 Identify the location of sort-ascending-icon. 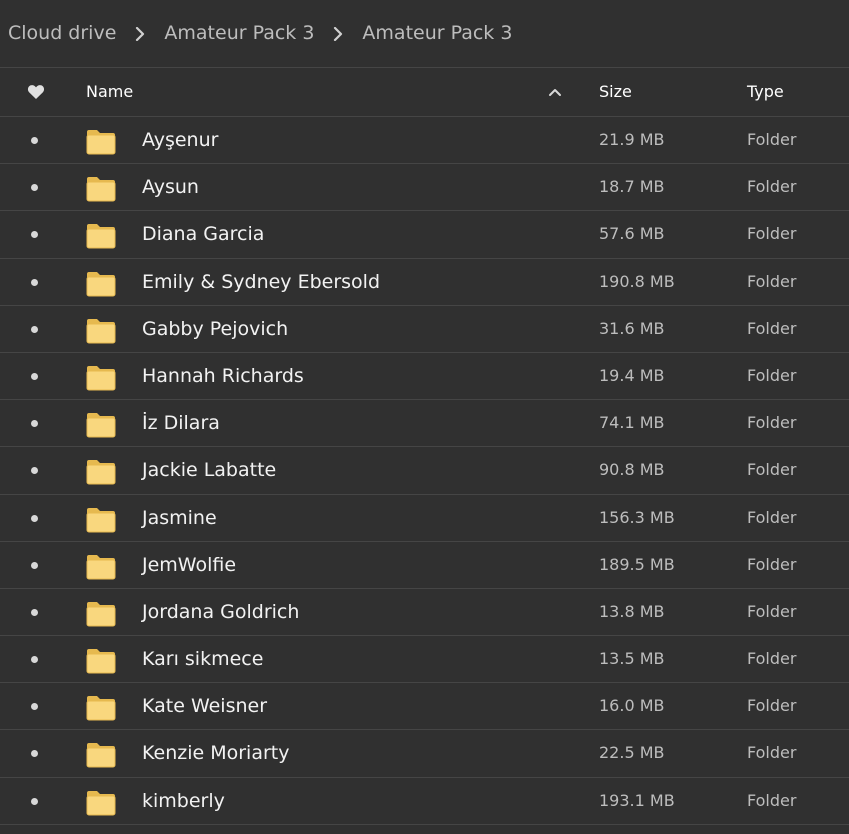
(555, 92).